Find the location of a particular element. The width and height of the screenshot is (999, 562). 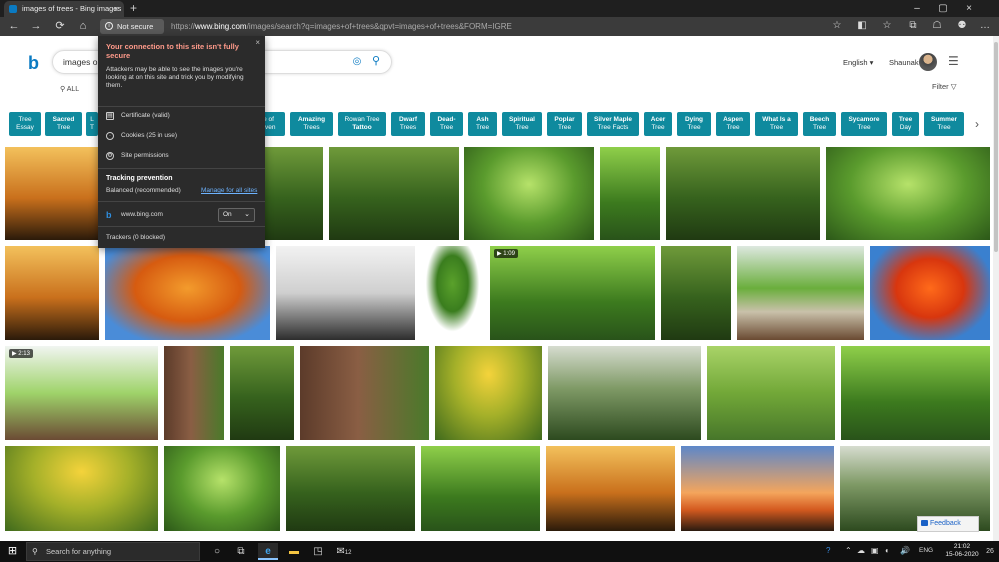

visual-search-icon: ◎ is located at coordinates (357, 62).